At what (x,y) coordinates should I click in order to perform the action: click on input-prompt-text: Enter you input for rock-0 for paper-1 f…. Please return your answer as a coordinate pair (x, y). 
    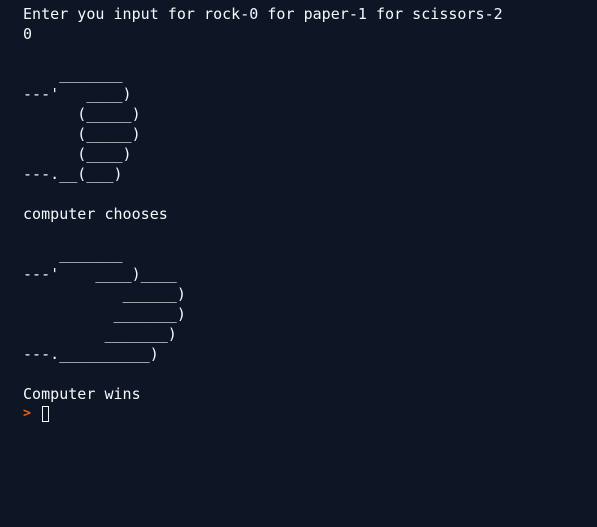
    Looking at the image, I should click on (263, 14).